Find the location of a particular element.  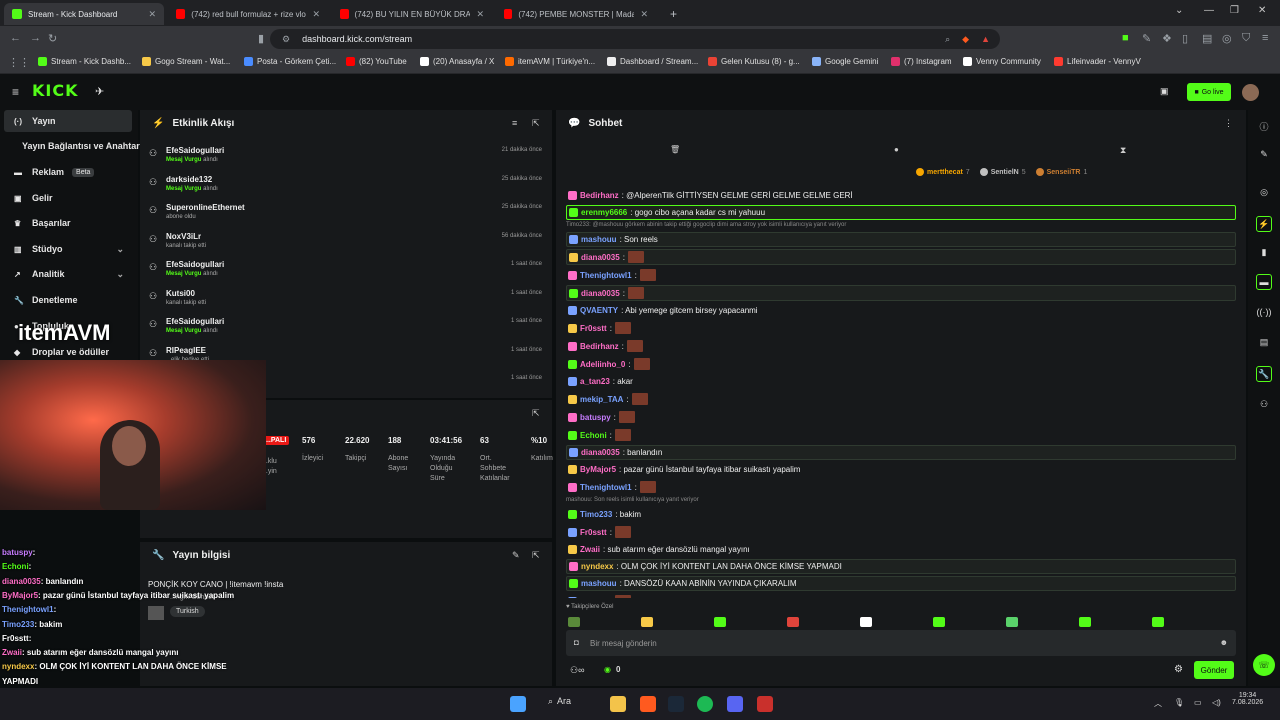

bolt-rail-icon: ⚡ is located at coordinates (1264, 224).